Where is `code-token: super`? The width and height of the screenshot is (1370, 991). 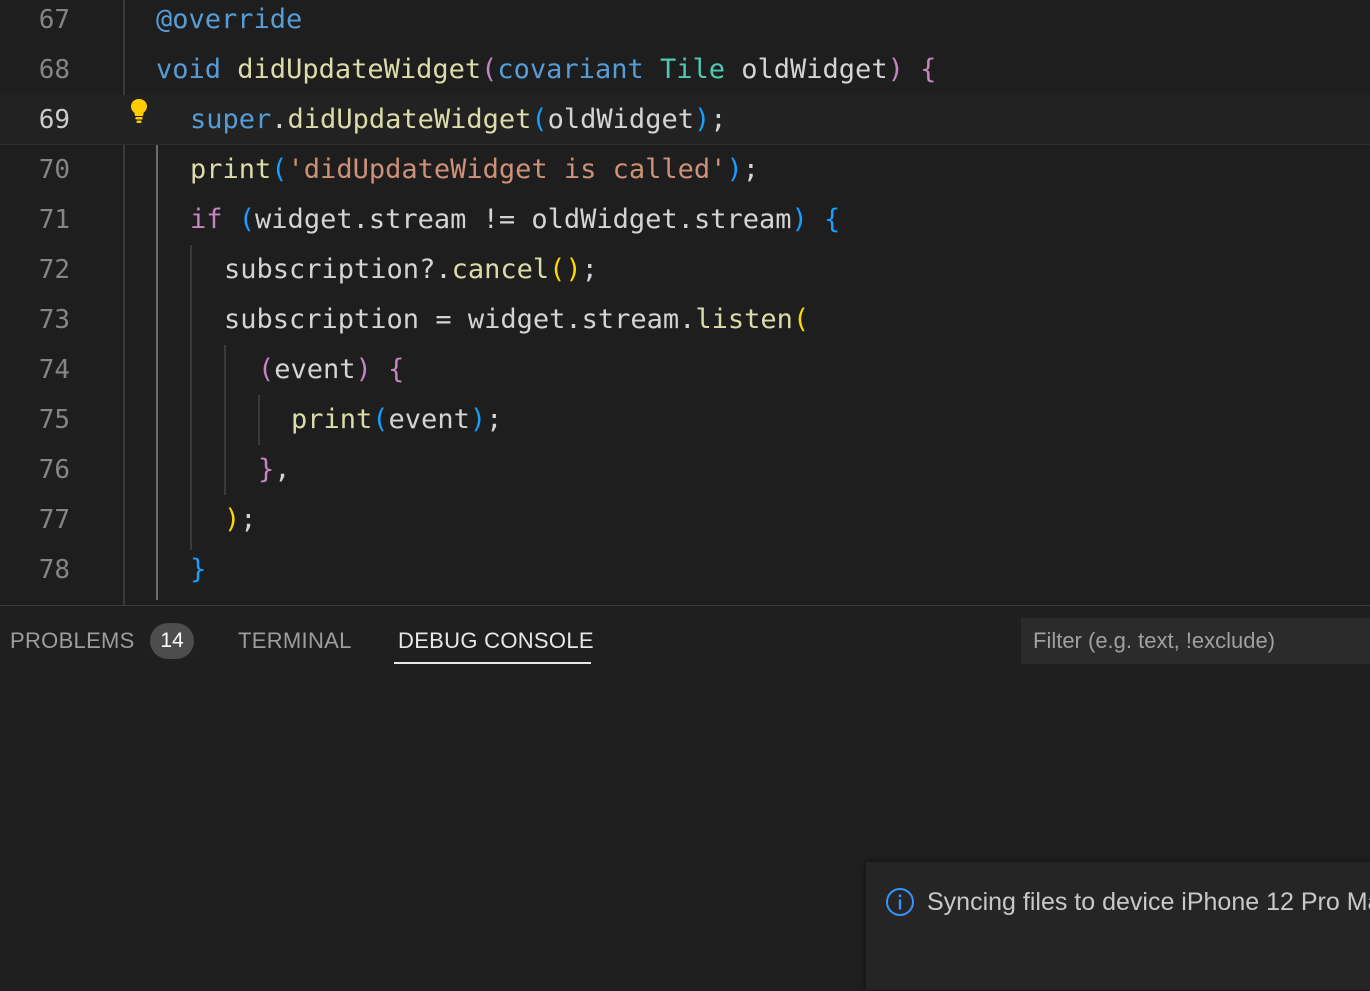 code-token: super is located at coordinates (231, 119).